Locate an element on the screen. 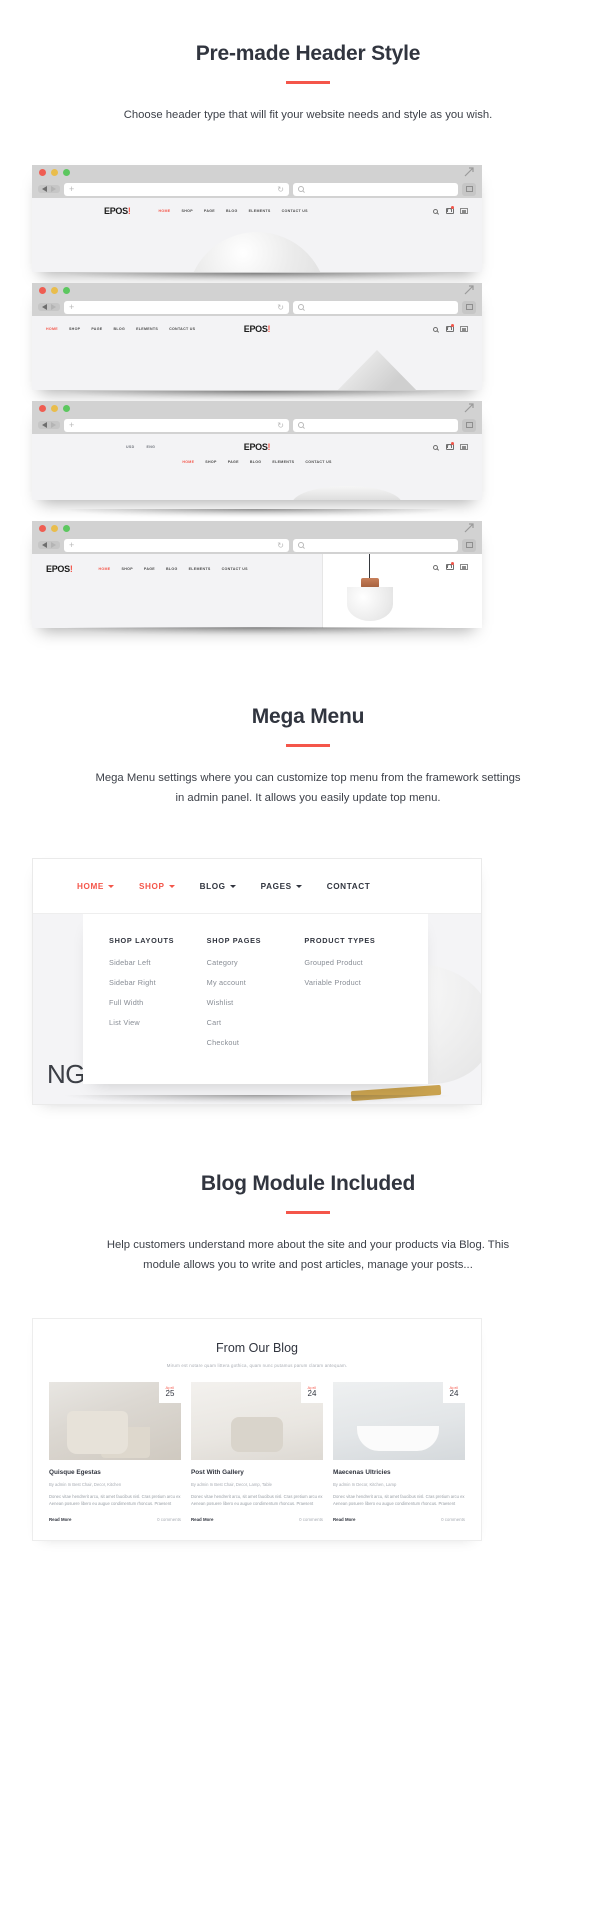 Image resolution: width=616 pixels, height=1917 pixels. link-my-account: My account is located at coordinates (256, 982).